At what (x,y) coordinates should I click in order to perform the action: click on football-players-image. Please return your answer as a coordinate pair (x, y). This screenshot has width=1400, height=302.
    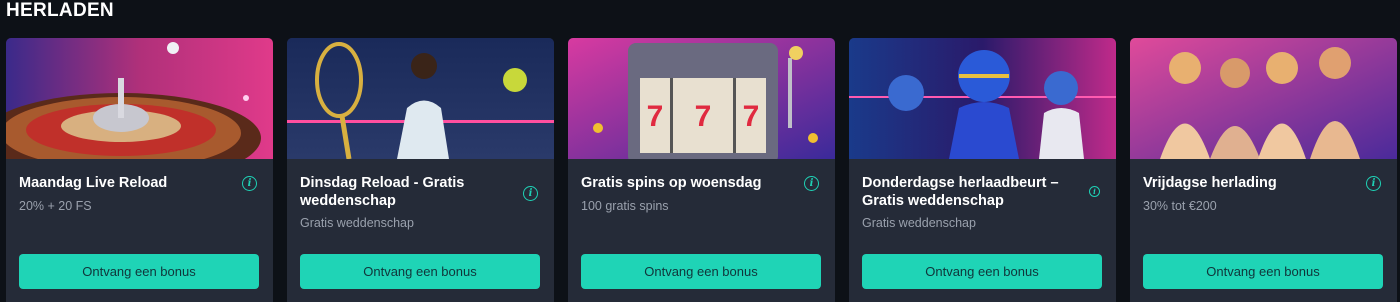
    Looking at the image, I should click on (982, 98).